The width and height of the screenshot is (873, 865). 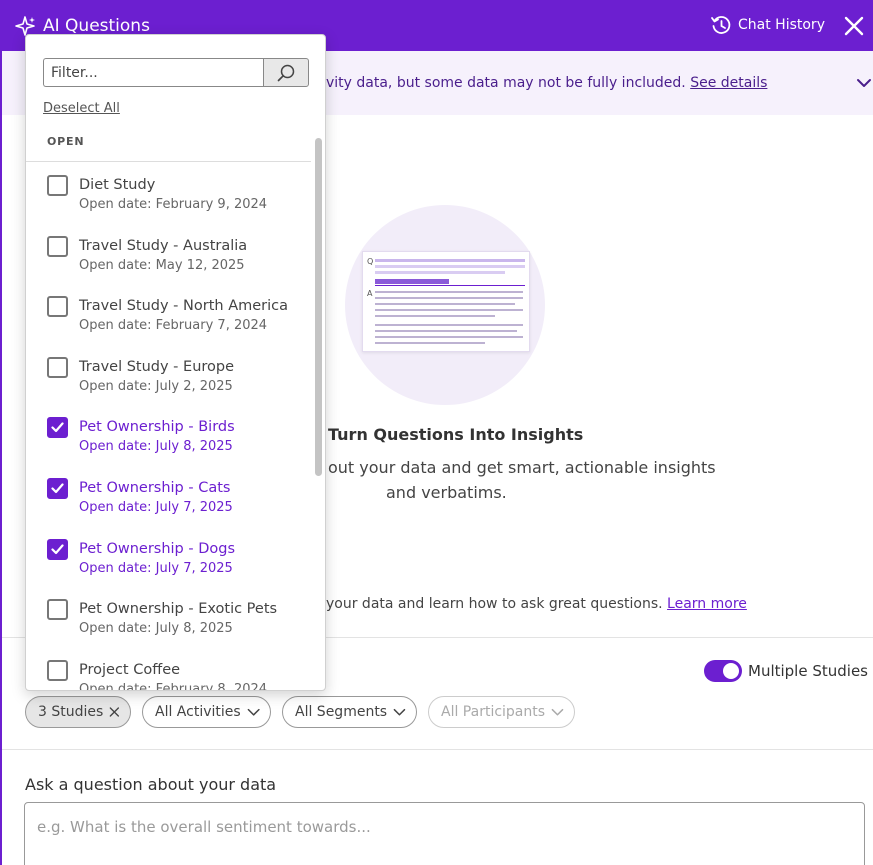 What do you see at coordinates (155, 488) in the screenshot?
I see `study-name: Pet Ownership - Cats` at bounding box center [155, 488].